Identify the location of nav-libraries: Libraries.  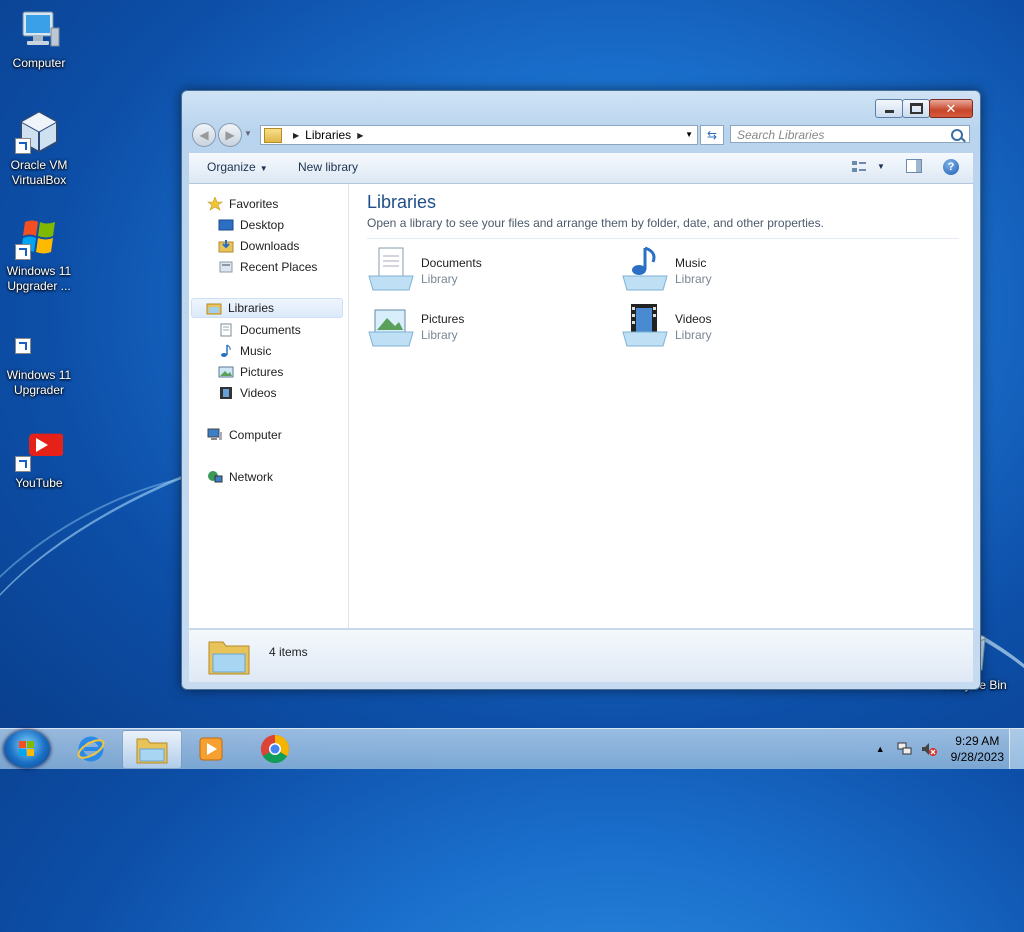
(267, 308).